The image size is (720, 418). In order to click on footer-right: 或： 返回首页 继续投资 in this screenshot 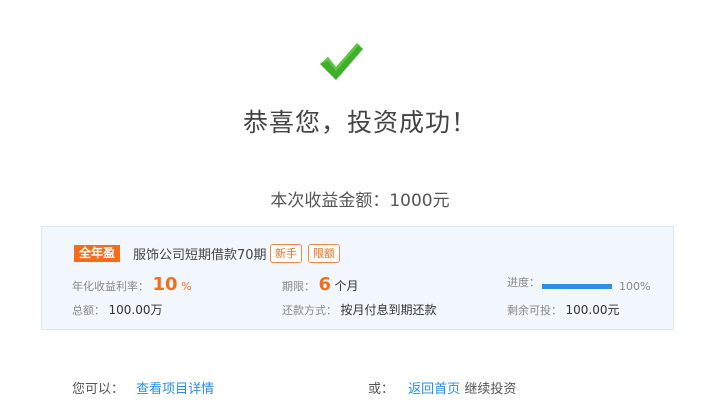, I will do `click(442, 387)`.